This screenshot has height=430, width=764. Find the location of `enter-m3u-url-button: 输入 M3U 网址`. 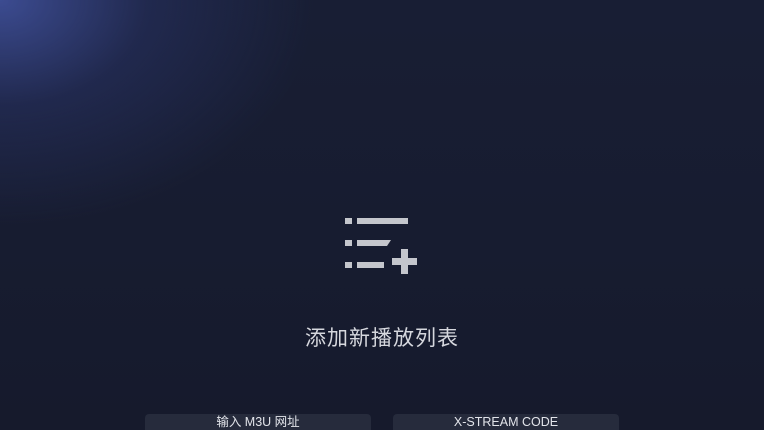

enter-m3u-url-button: 输入 M3U 网址 is located at coordinates (258, 422).